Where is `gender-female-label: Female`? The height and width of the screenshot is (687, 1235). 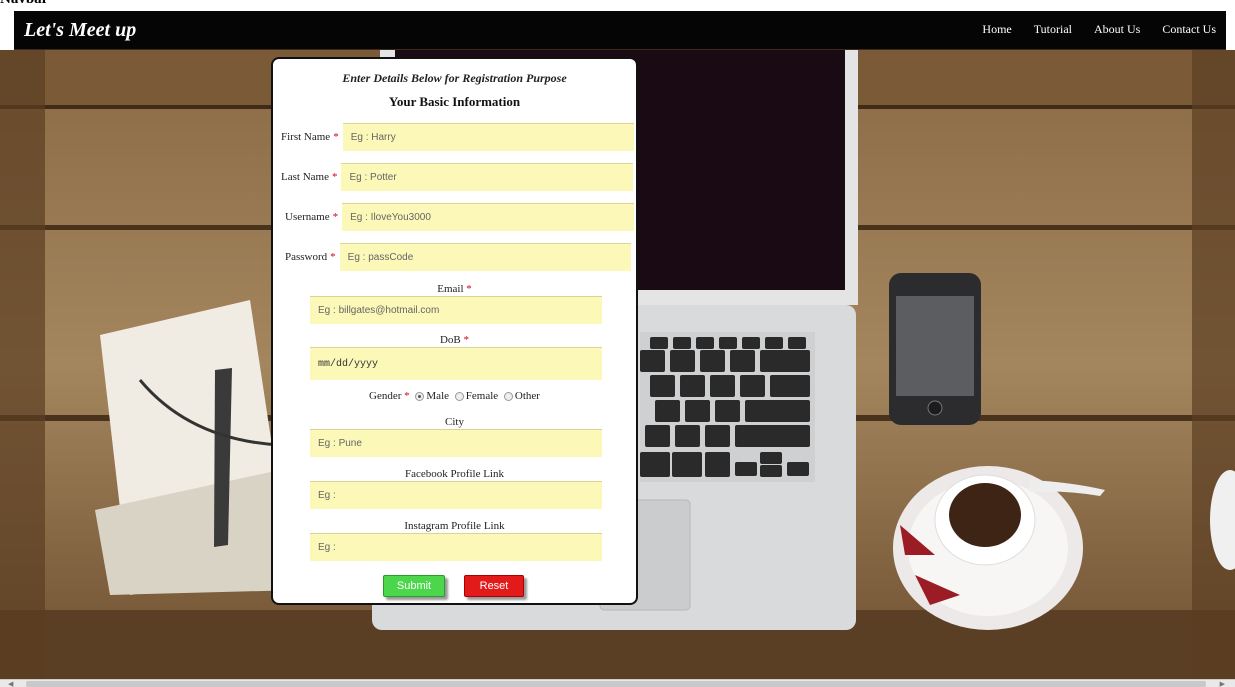
gender-female-label: Female is located at coordinates (482, 396).